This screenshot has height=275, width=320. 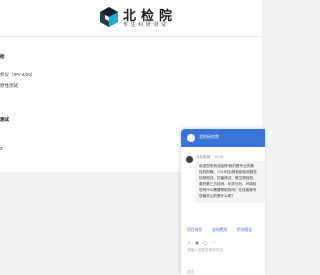 What do you see at coordinates (228, 178) in the screenshot?
I see `message-line: 检测测试、抗菌测试、微生物检测、` at bounding box center [228, 178].